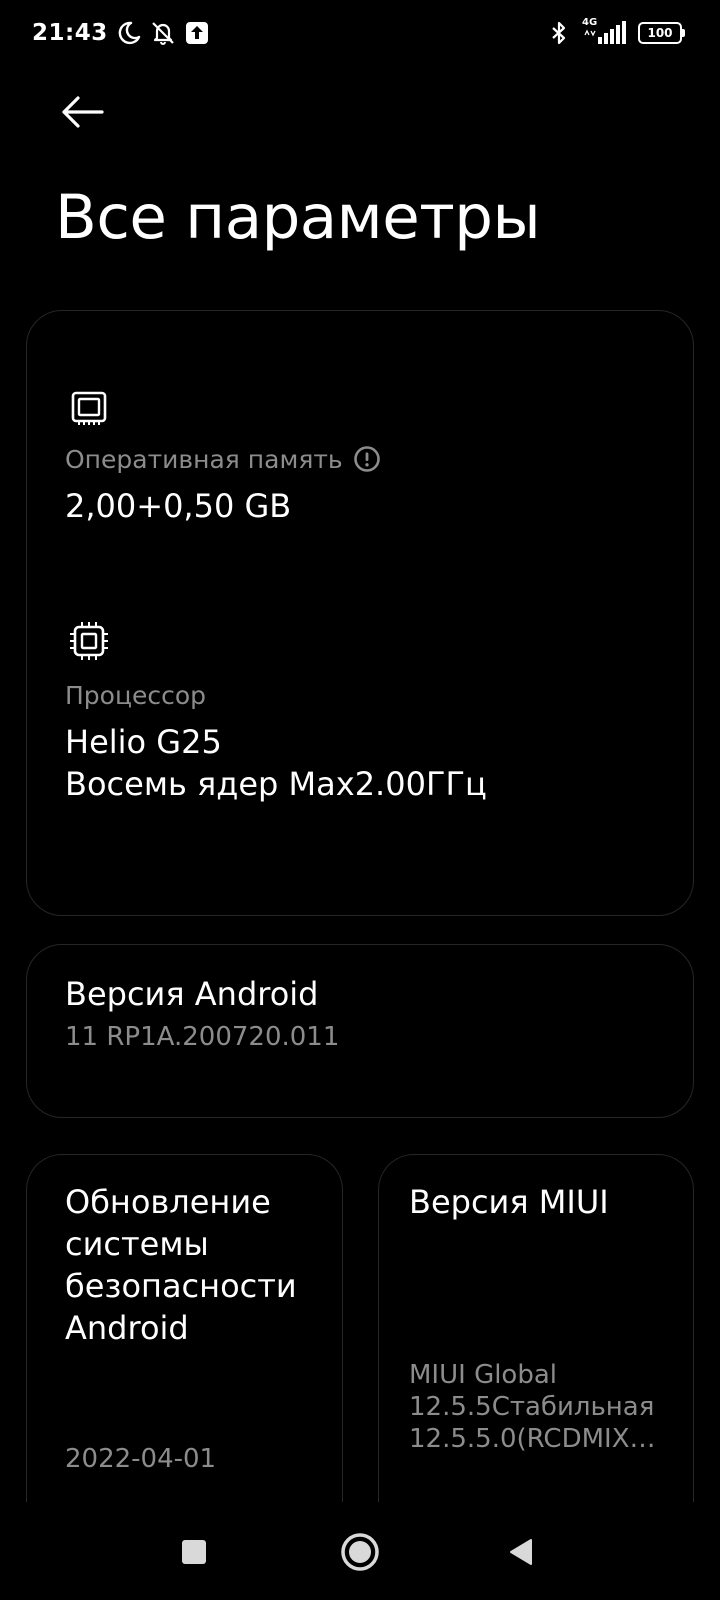  I want to click on recents-button, so click(194, 1552).